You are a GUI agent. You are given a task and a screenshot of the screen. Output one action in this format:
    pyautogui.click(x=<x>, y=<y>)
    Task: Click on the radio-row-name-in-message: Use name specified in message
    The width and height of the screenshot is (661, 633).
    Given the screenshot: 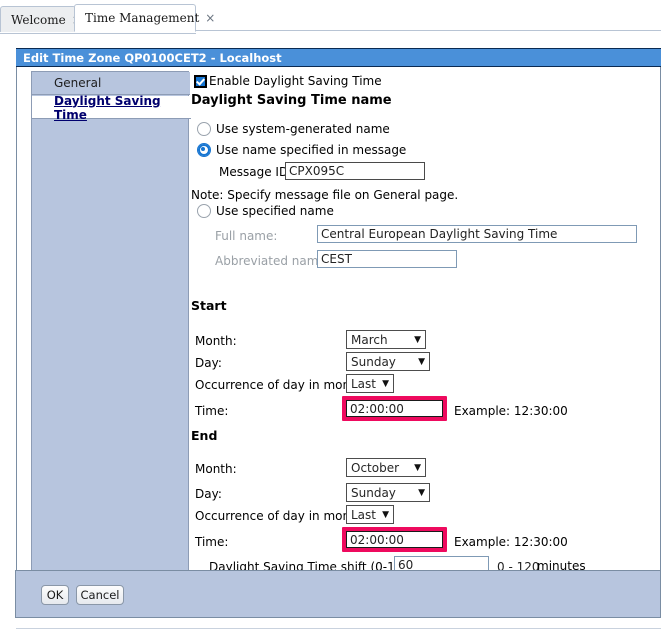 What is the action you would take?
    pyautogui.click(x=301, y=150)
    